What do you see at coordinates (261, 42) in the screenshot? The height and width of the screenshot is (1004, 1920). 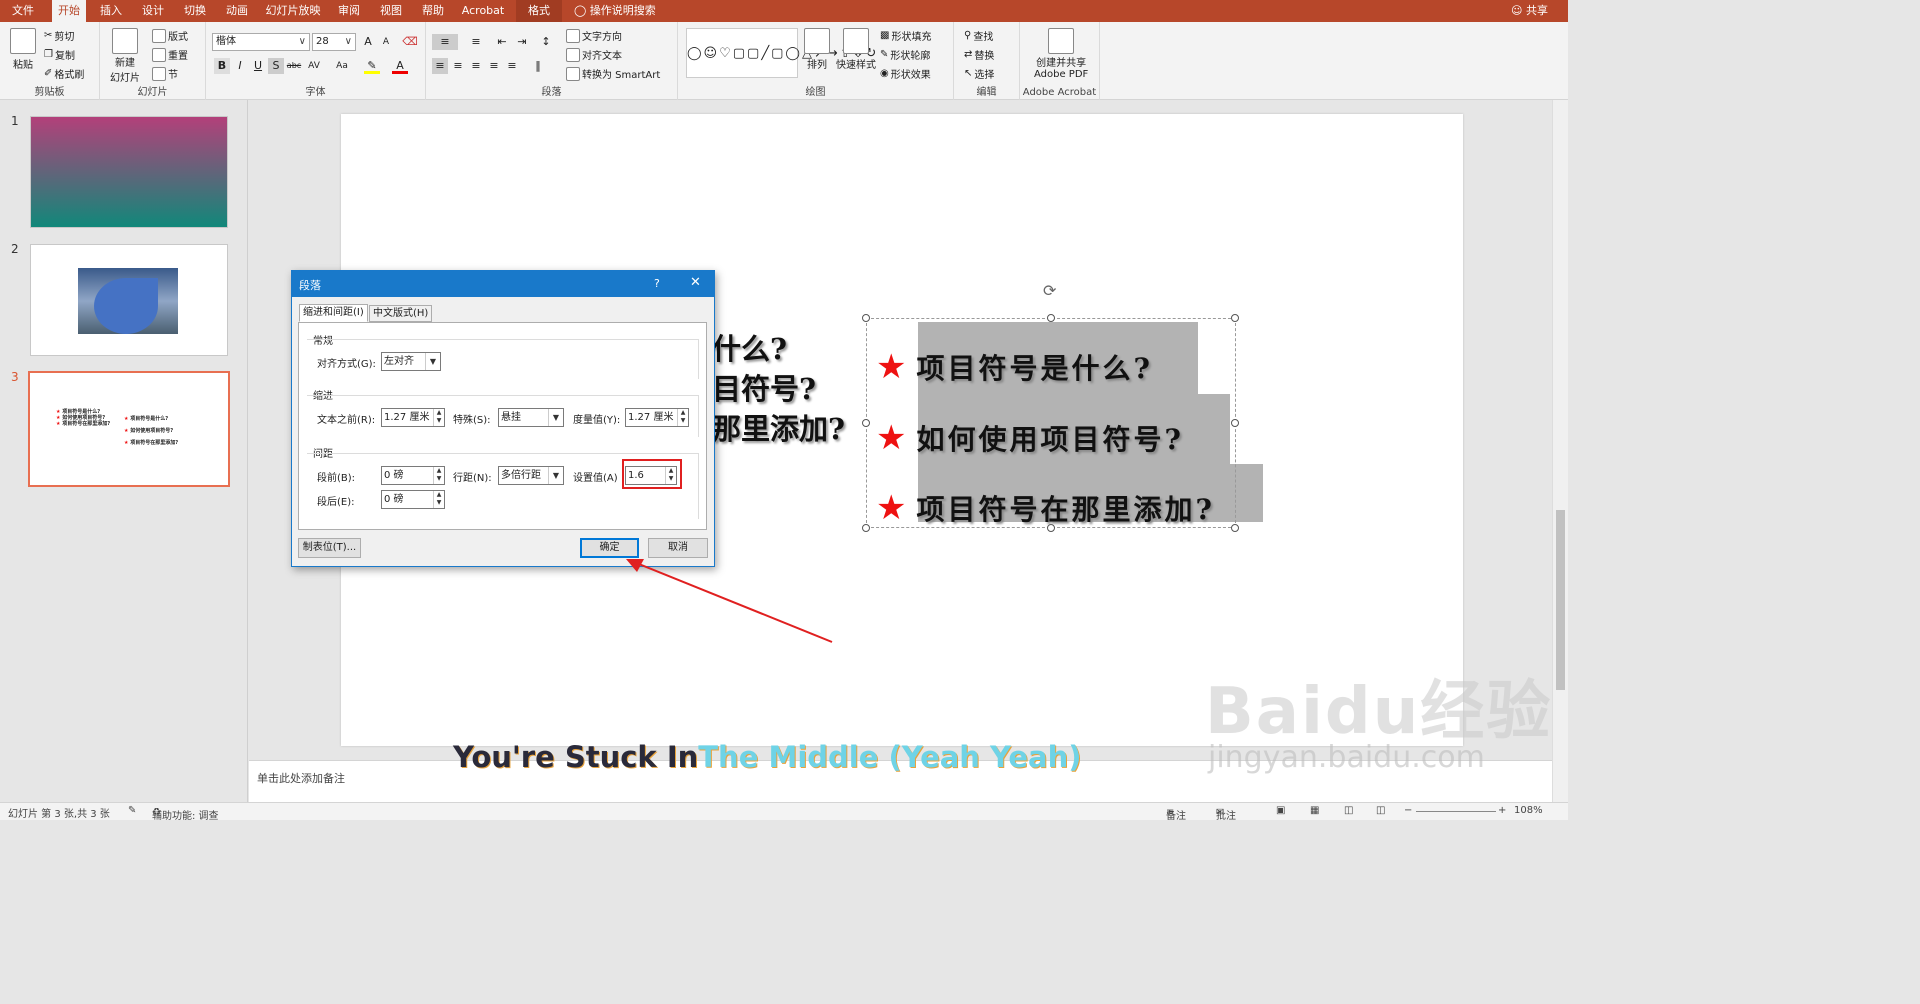 I see `font-name-combo: 楷体` at bounding box center [261, 42].